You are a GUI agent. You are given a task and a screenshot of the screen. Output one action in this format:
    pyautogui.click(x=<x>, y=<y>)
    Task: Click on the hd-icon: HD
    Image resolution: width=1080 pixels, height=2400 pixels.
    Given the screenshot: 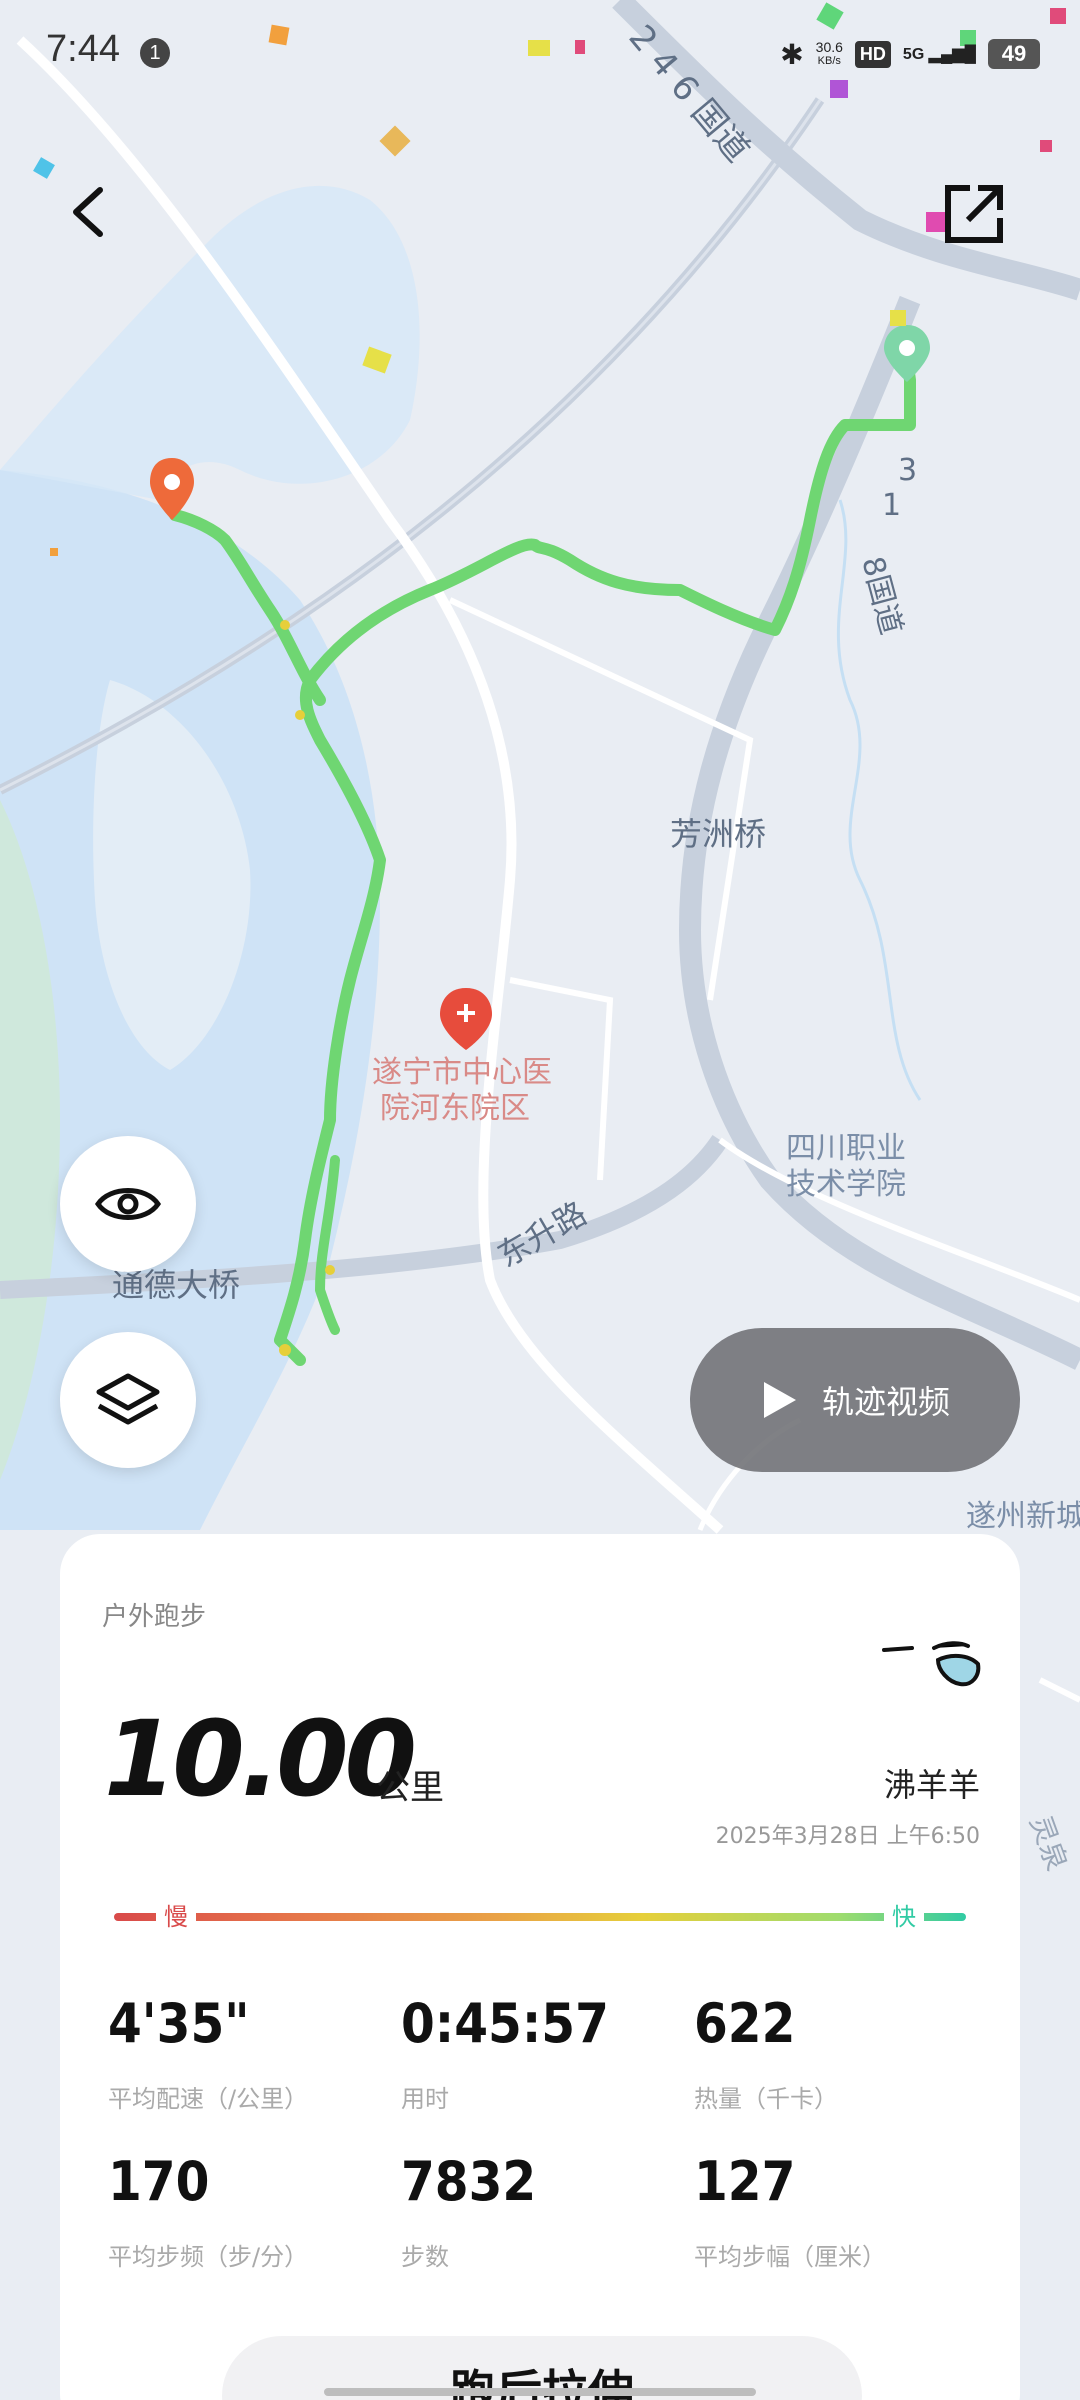 What is the action you would take?
    pyautogui.click(x=872, y=54)
    